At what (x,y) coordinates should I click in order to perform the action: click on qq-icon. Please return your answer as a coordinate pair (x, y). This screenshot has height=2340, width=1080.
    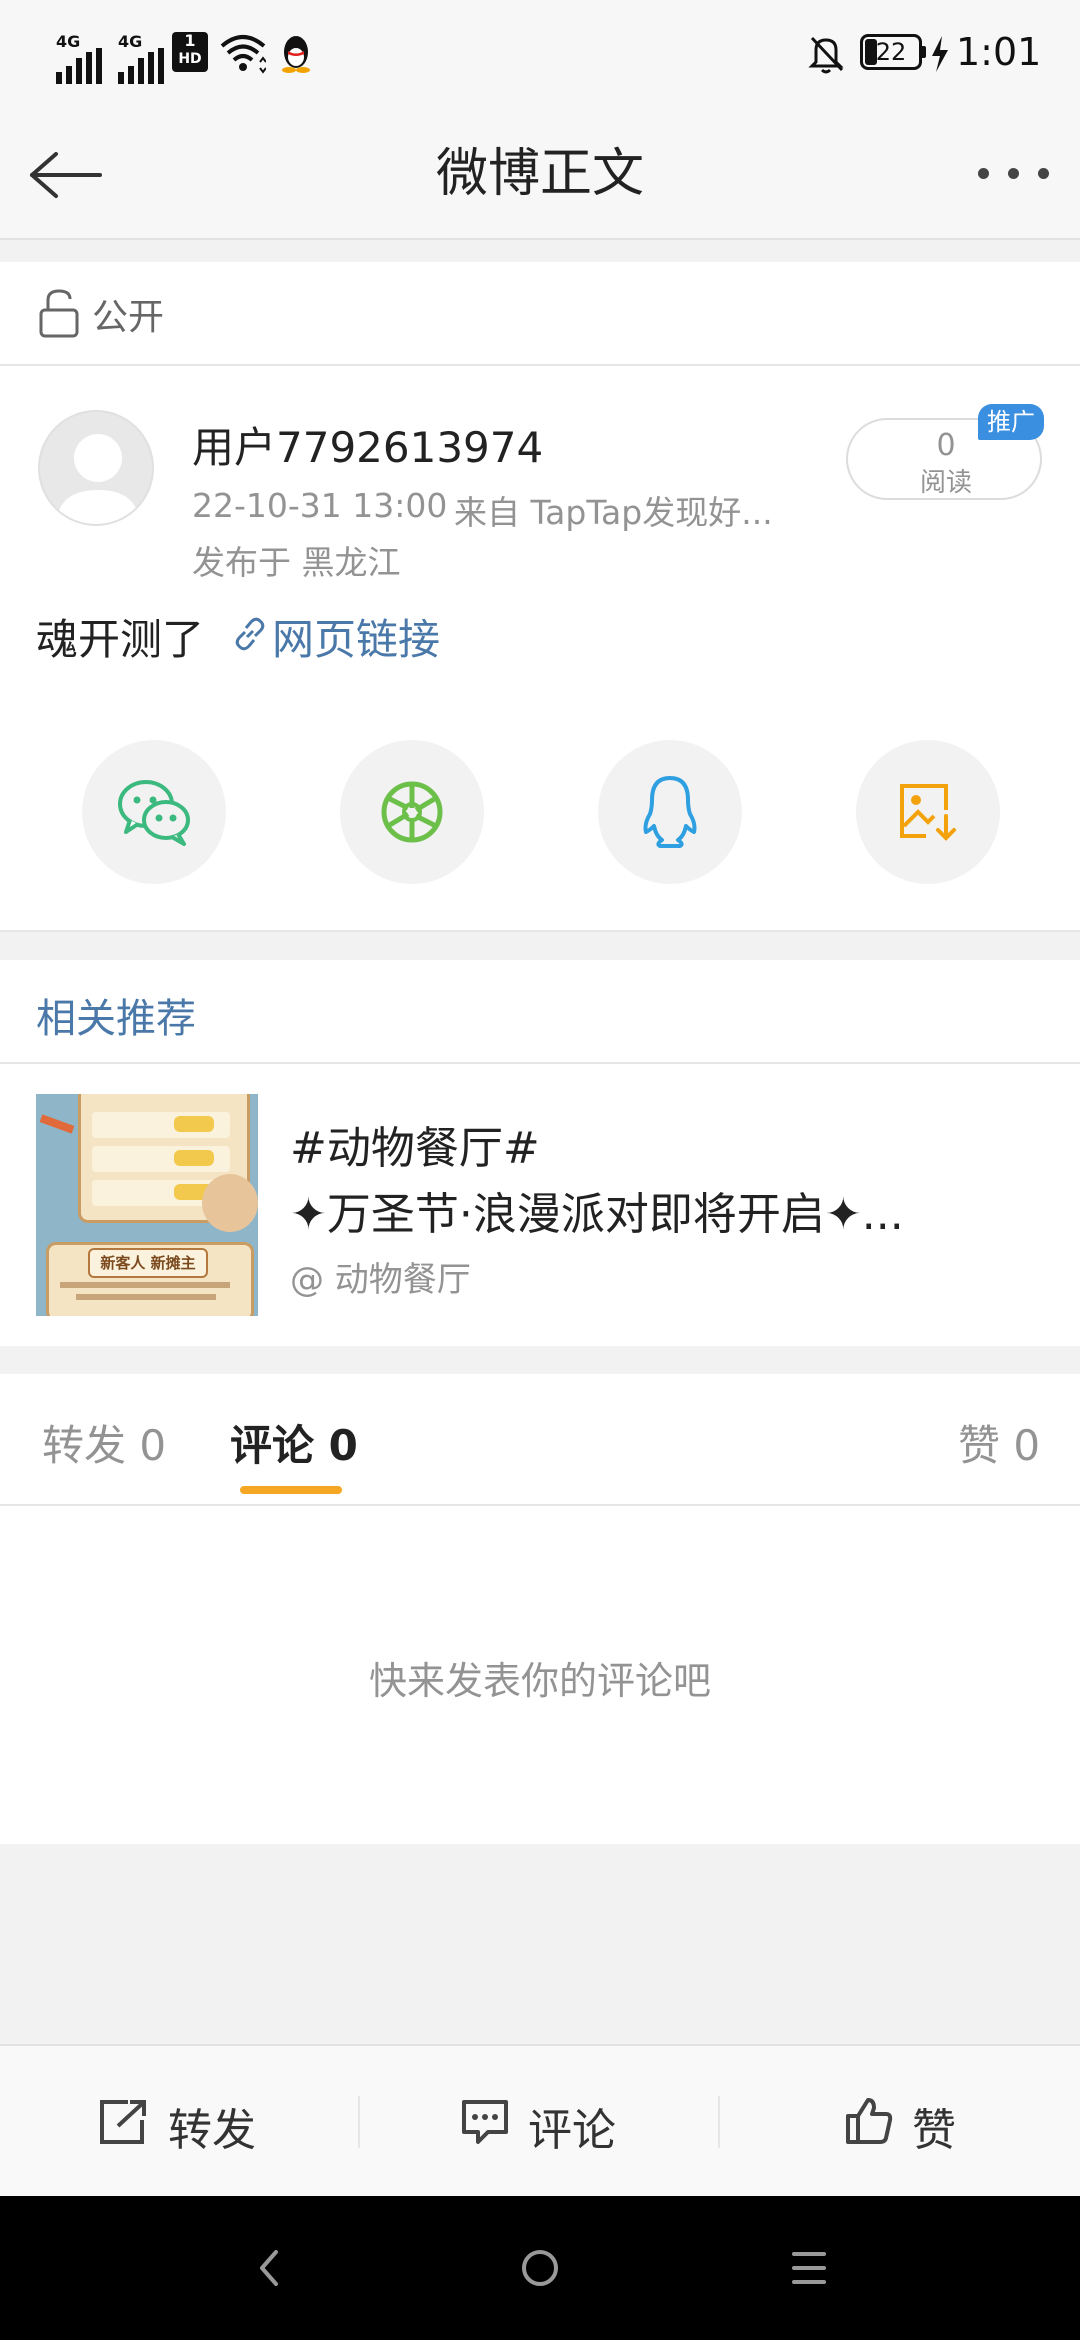
    Looking at the image, I should click on (670, 812).